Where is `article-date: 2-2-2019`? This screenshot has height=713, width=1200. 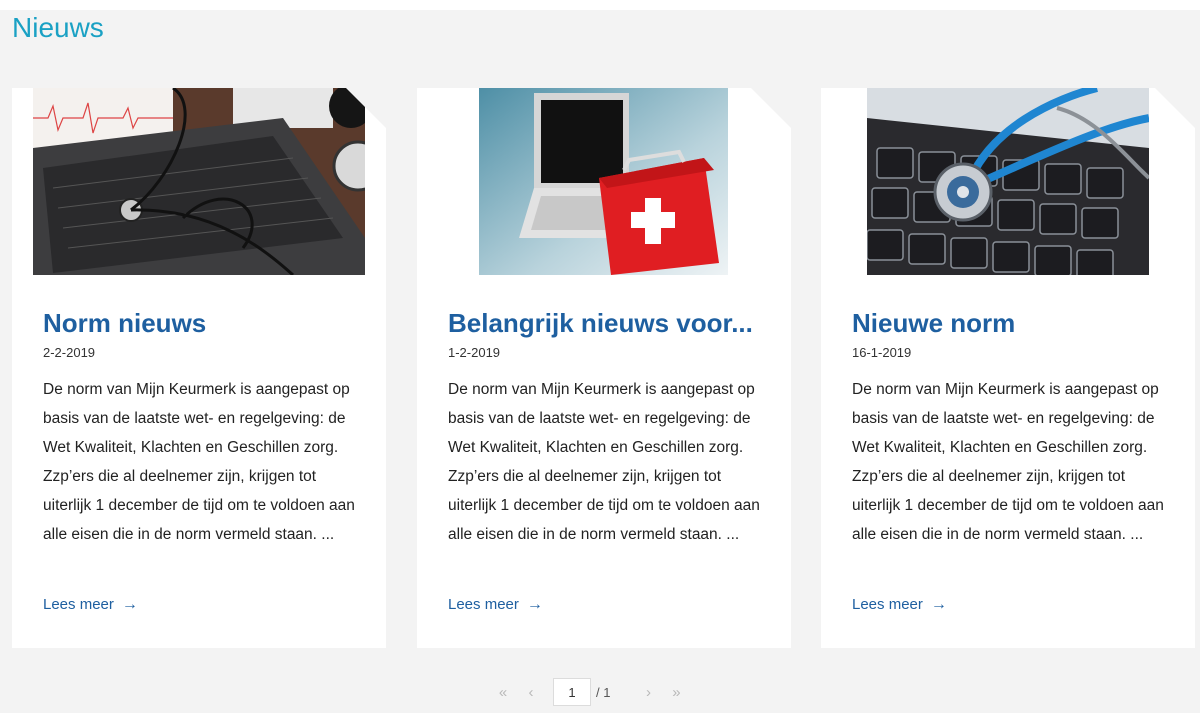
article-date: 2-2-2019 is located at coordinates (69, 352).